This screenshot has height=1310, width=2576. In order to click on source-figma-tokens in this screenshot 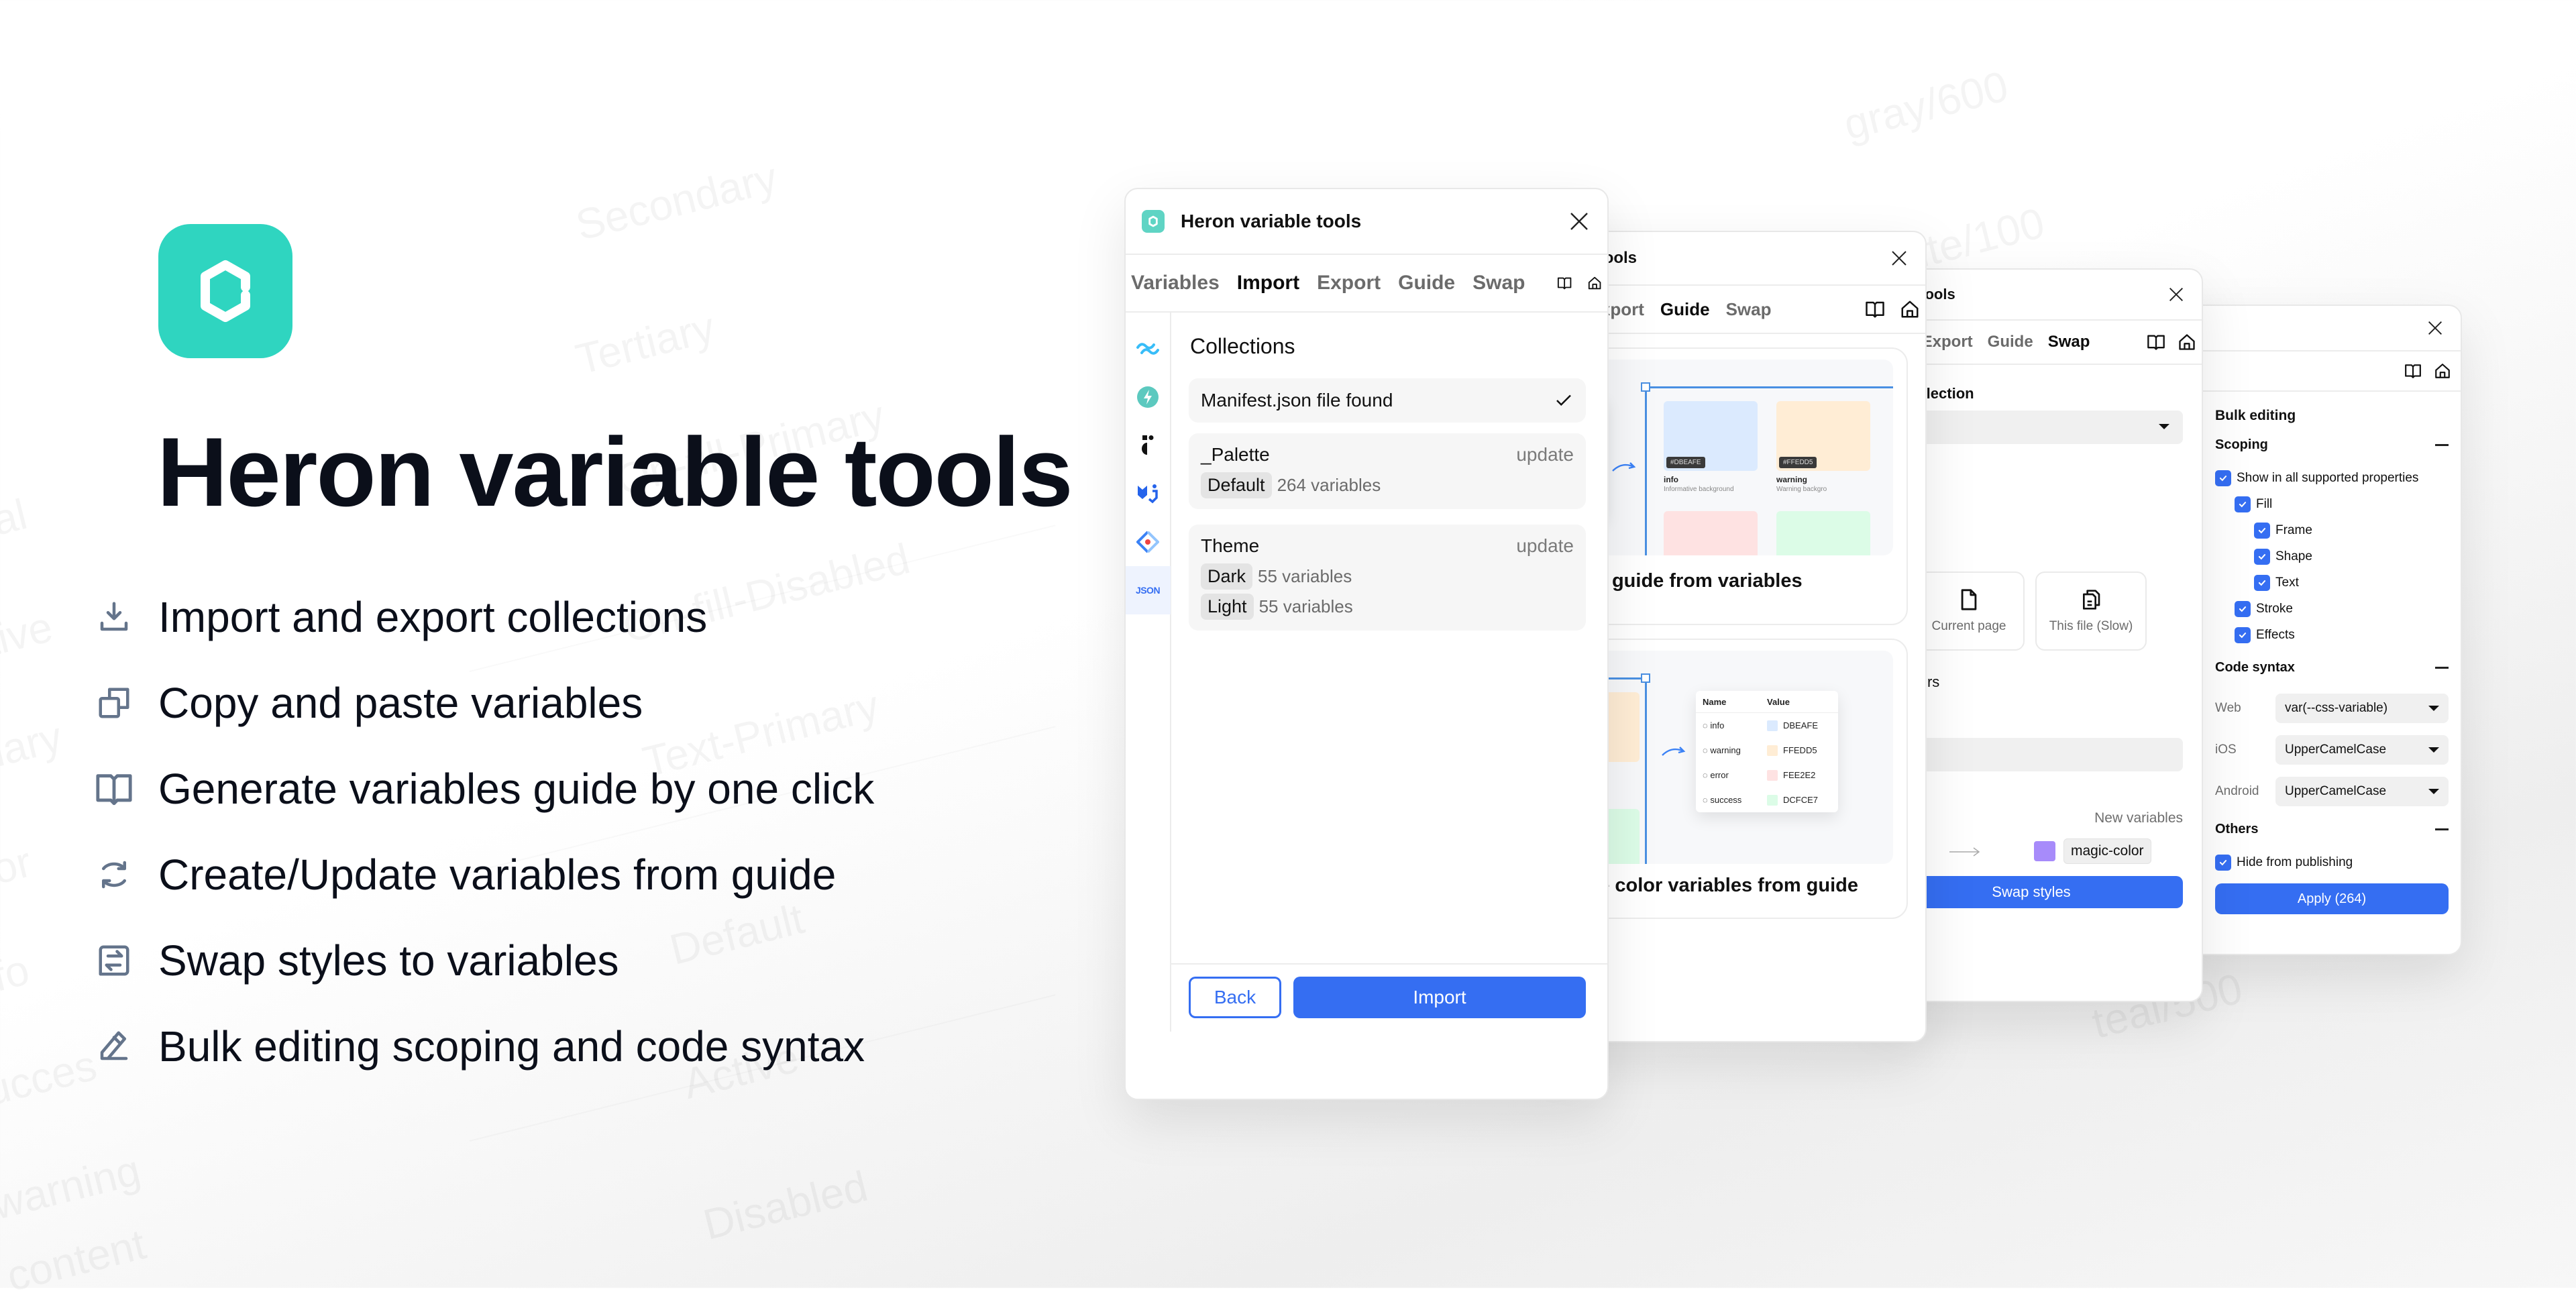, I will do `click(1148, 445)`.